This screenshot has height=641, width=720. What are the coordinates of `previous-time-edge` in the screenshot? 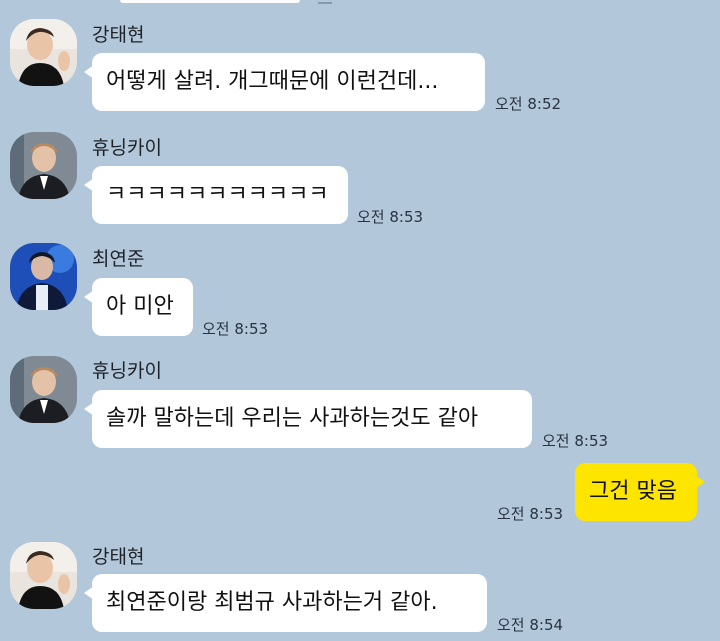 It's located at (325, 2).